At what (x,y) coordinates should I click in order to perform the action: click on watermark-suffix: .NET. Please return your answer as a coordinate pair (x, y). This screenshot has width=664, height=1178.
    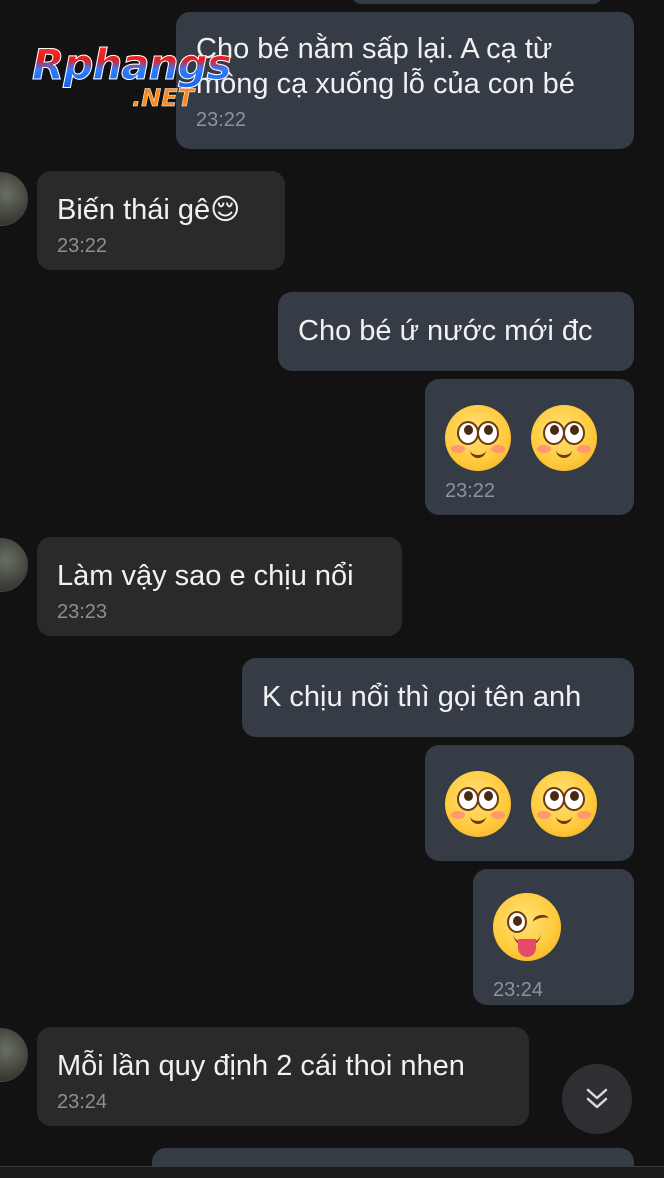
    Looking at the image, I should click on (163, 98).